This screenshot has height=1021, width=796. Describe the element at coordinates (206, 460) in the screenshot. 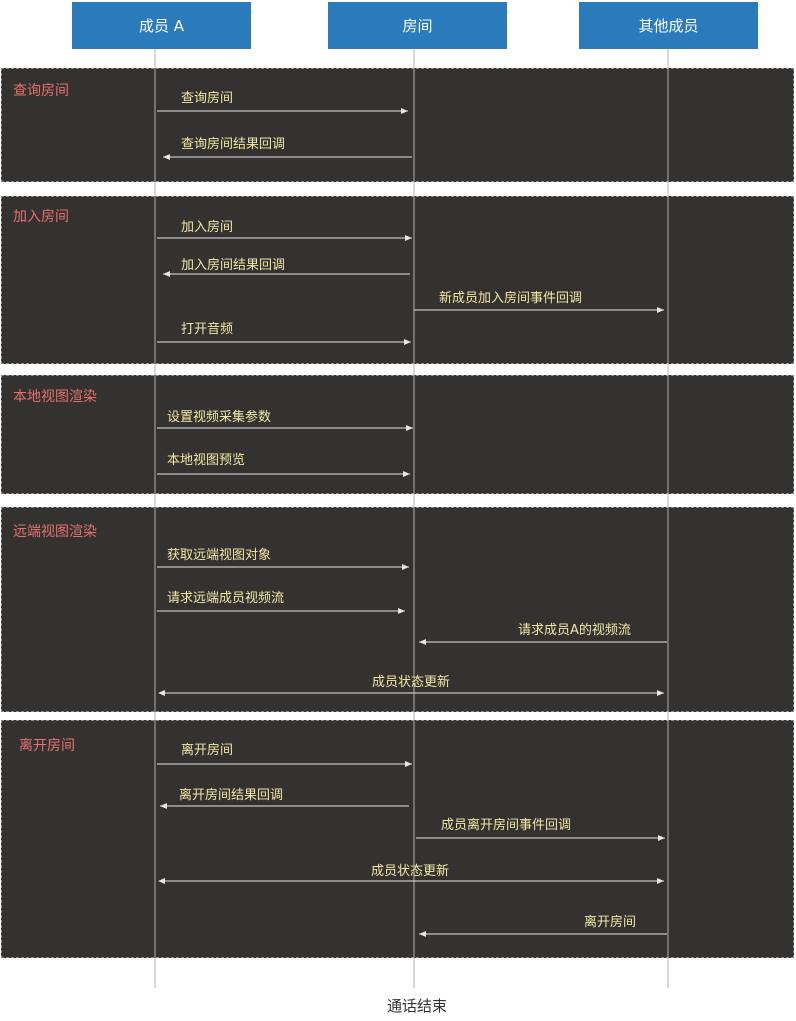

I see `message-label: 本地视图预览` at that location.